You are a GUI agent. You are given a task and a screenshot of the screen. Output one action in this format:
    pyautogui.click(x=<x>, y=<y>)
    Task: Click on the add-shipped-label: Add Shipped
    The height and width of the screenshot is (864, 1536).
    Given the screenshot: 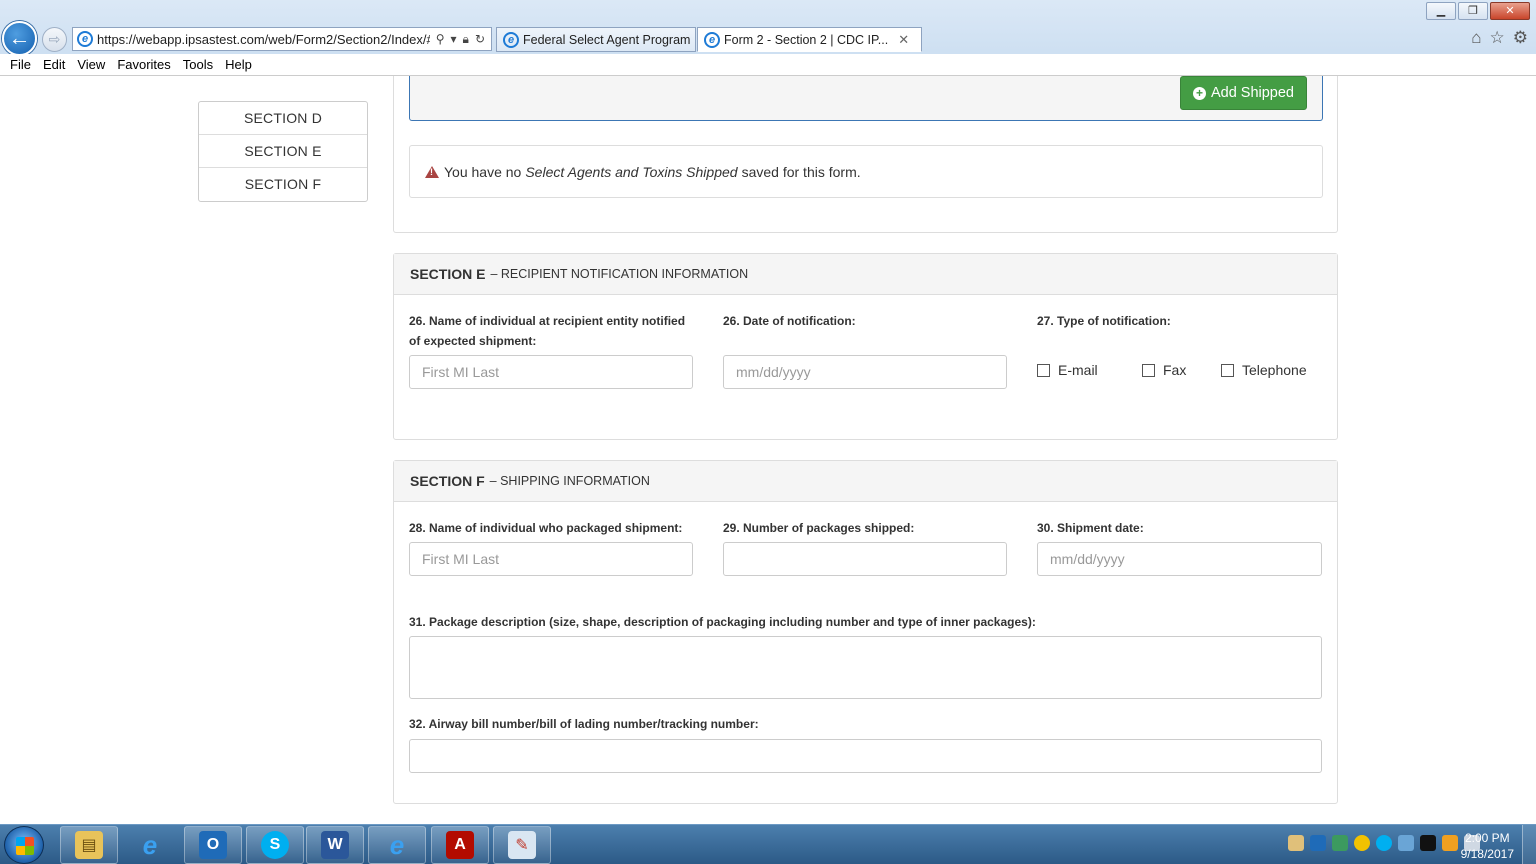 What is the action you would take?
    pyautogui.click(x=1252, y=93)
    